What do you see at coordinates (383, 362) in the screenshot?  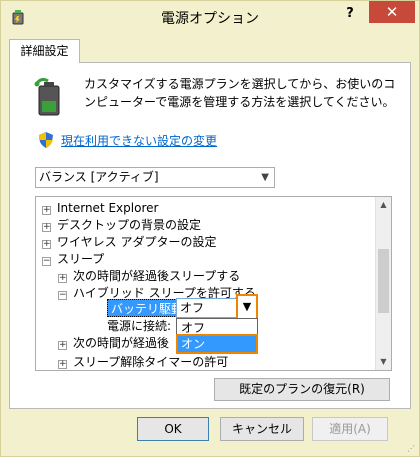 I see `scroll-down-icon: ▼` at bounding box center [383, 362].